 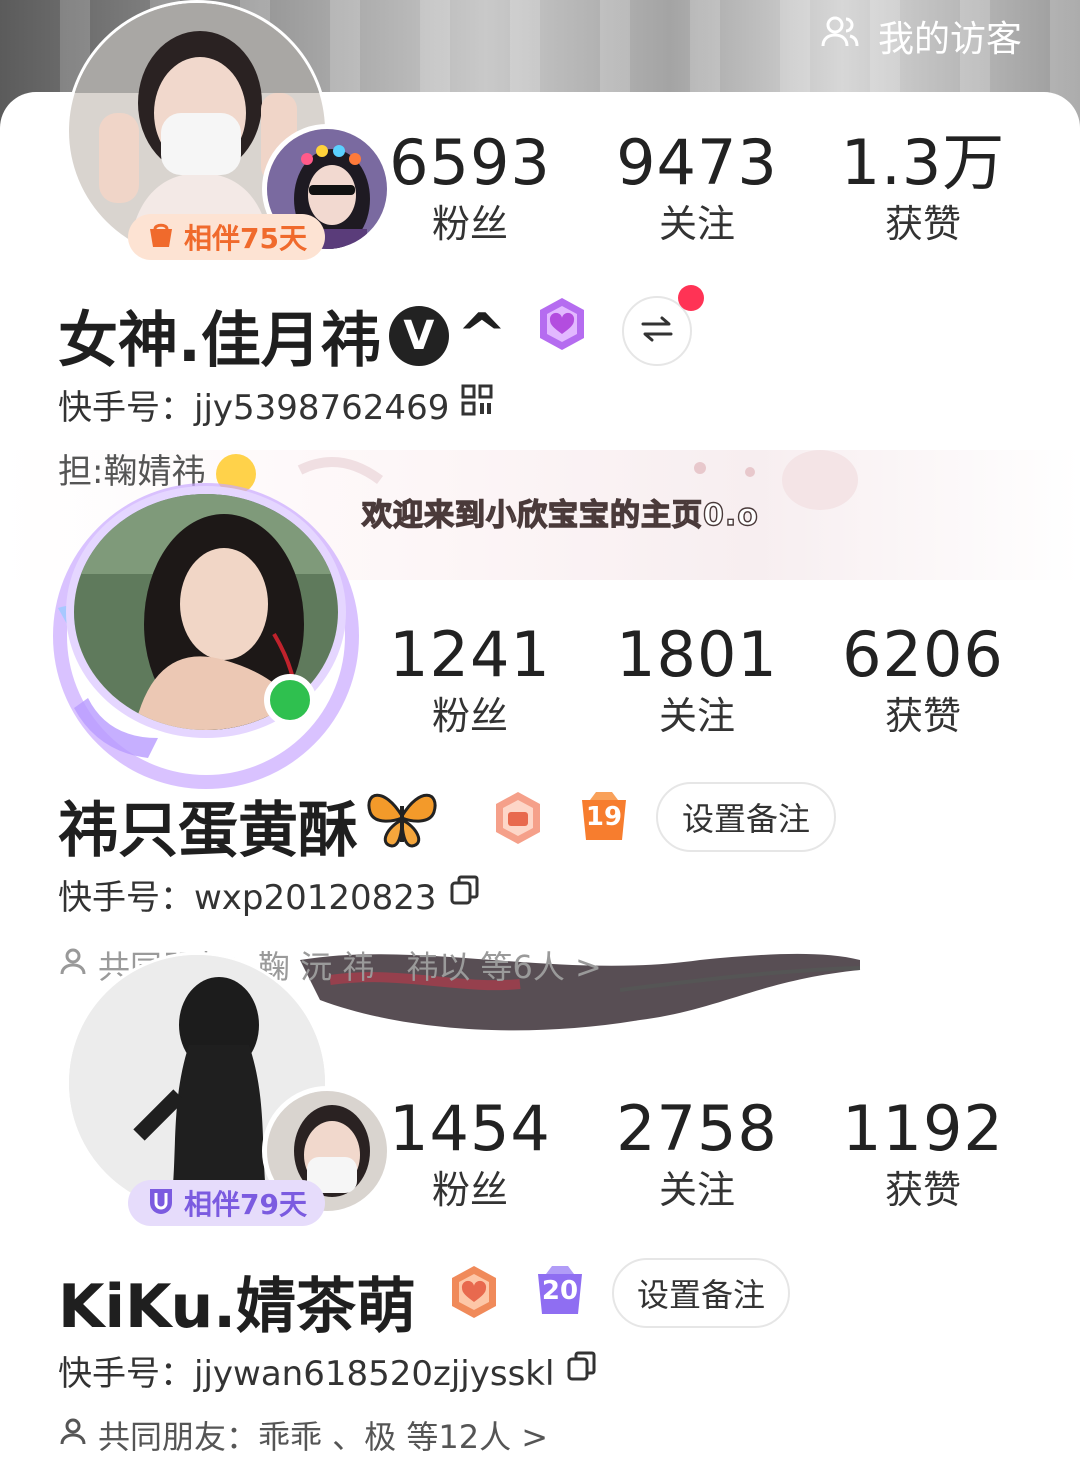 What do you see at coordinates (470, 654) in the screenshot?
I see `stat-value: 1241` at bounding box center [470, 654].